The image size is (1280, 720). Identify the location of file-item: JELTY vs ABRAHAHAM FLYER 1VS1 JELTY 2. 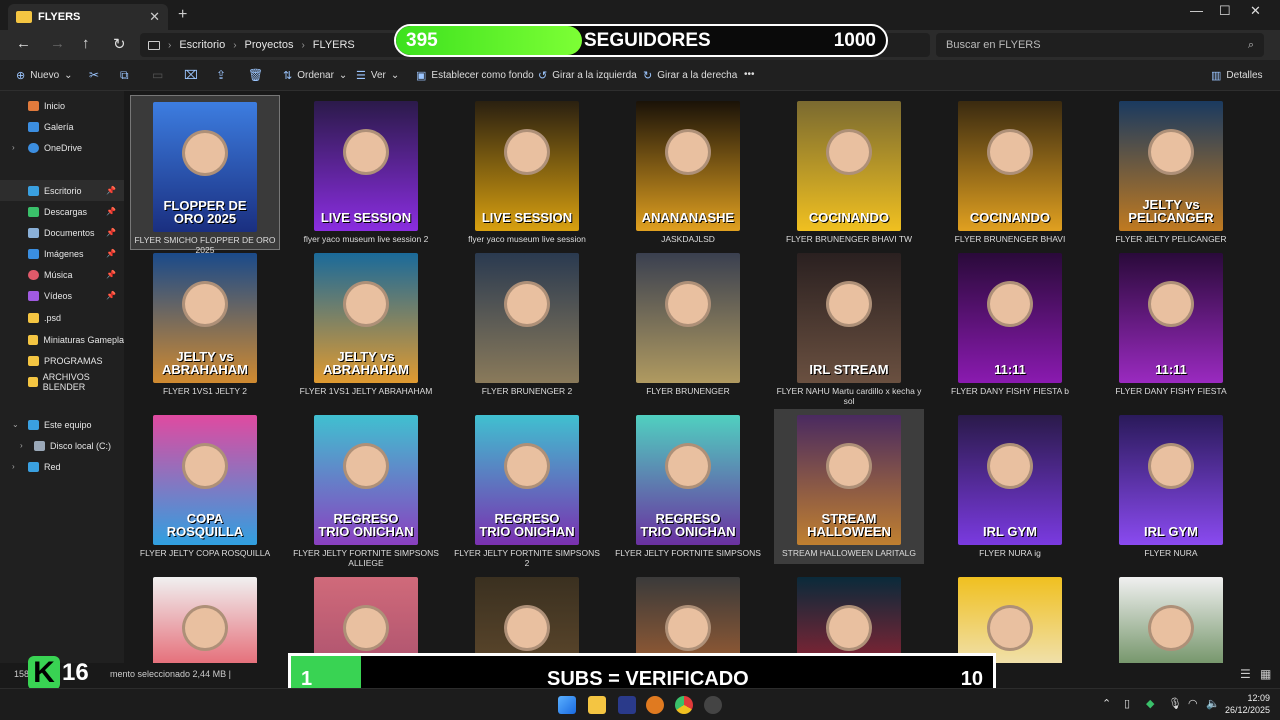
(205, 324).